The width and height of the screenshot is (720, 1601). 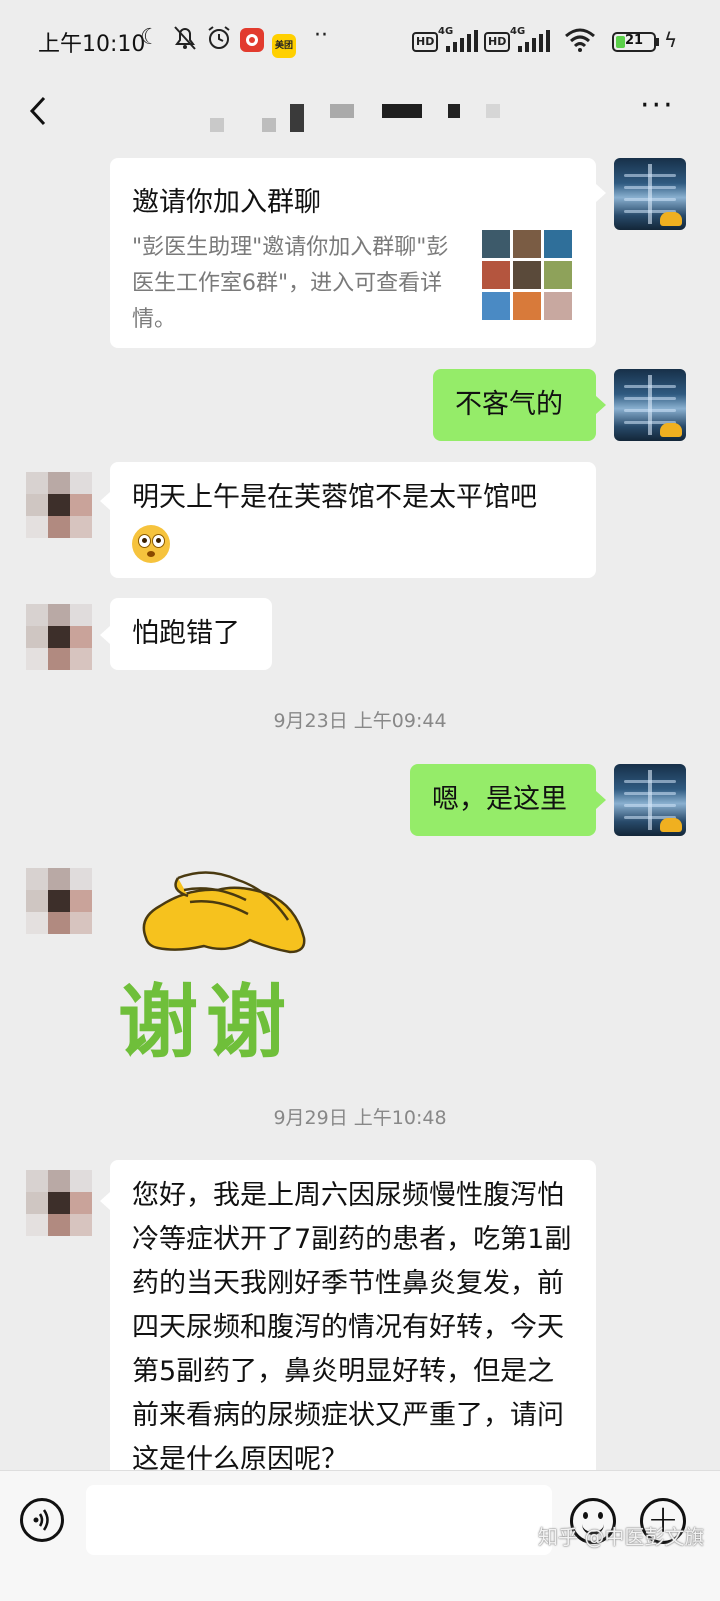 What do you see at coordinates (185, 42) in the screenshot?
I see `mute-bell-icon` at bounding box center [185, 42].